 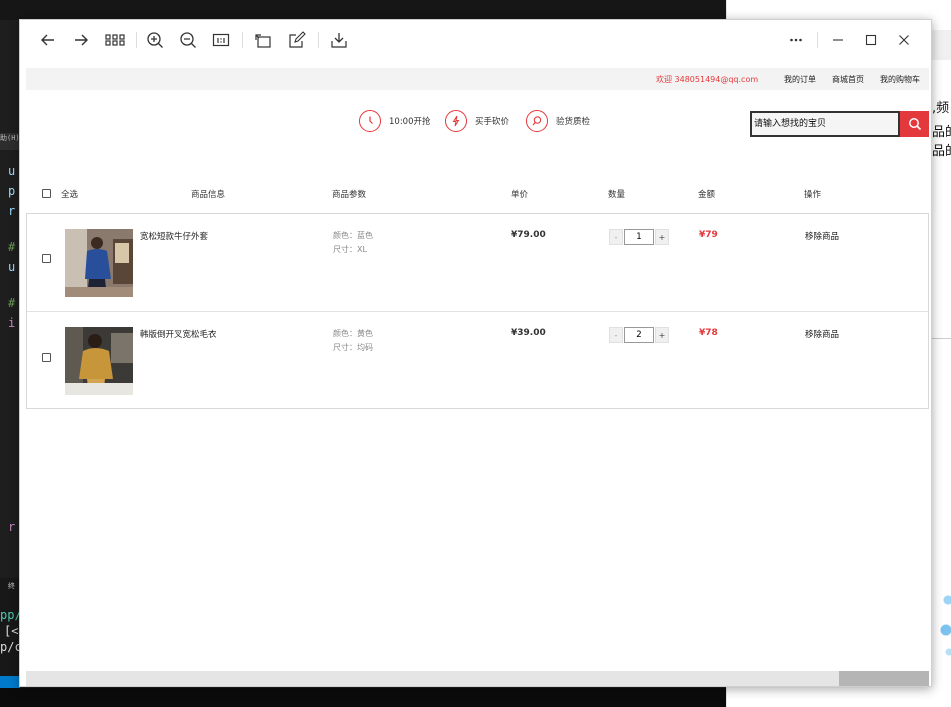 I want to click on header-product-info: 商品信息, so click(x=208, y=195).